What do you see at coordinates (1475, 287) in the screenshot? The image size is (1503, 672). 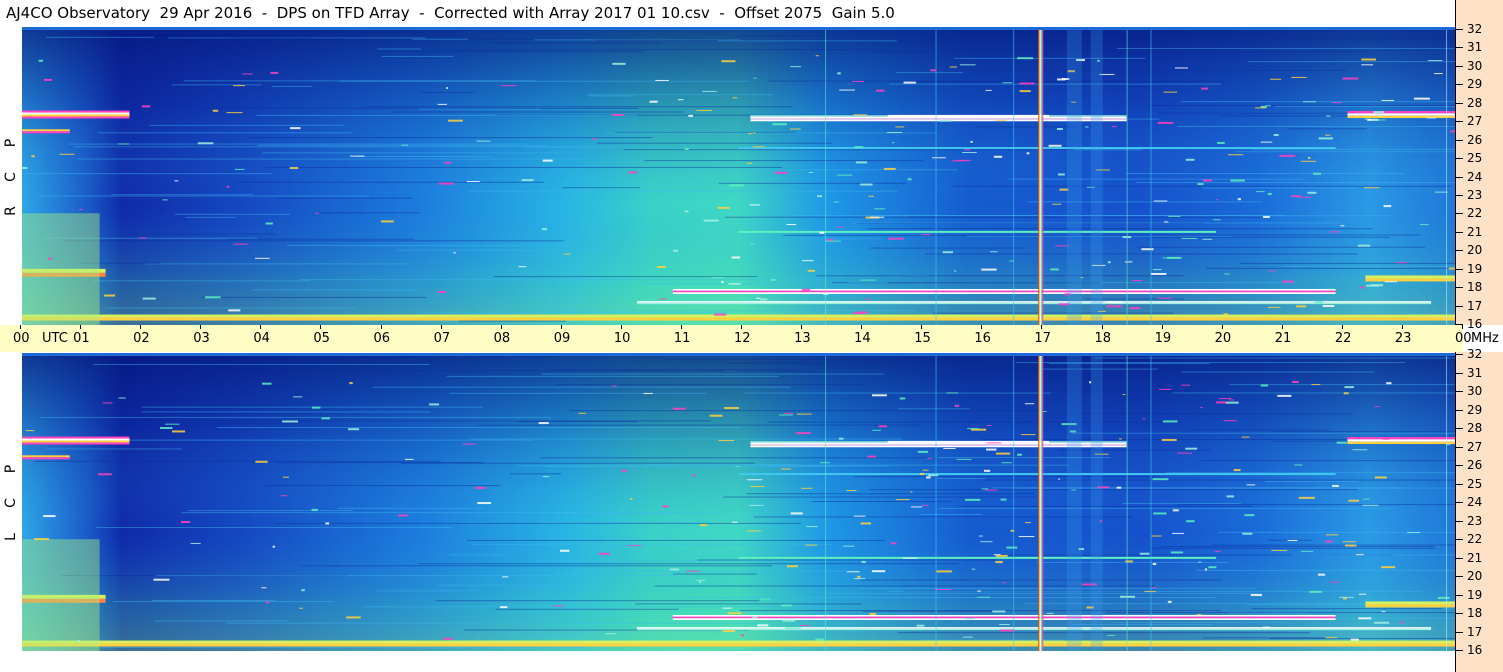 I see `frequency-tick-label: 18` at bounding box center [1475, 287].